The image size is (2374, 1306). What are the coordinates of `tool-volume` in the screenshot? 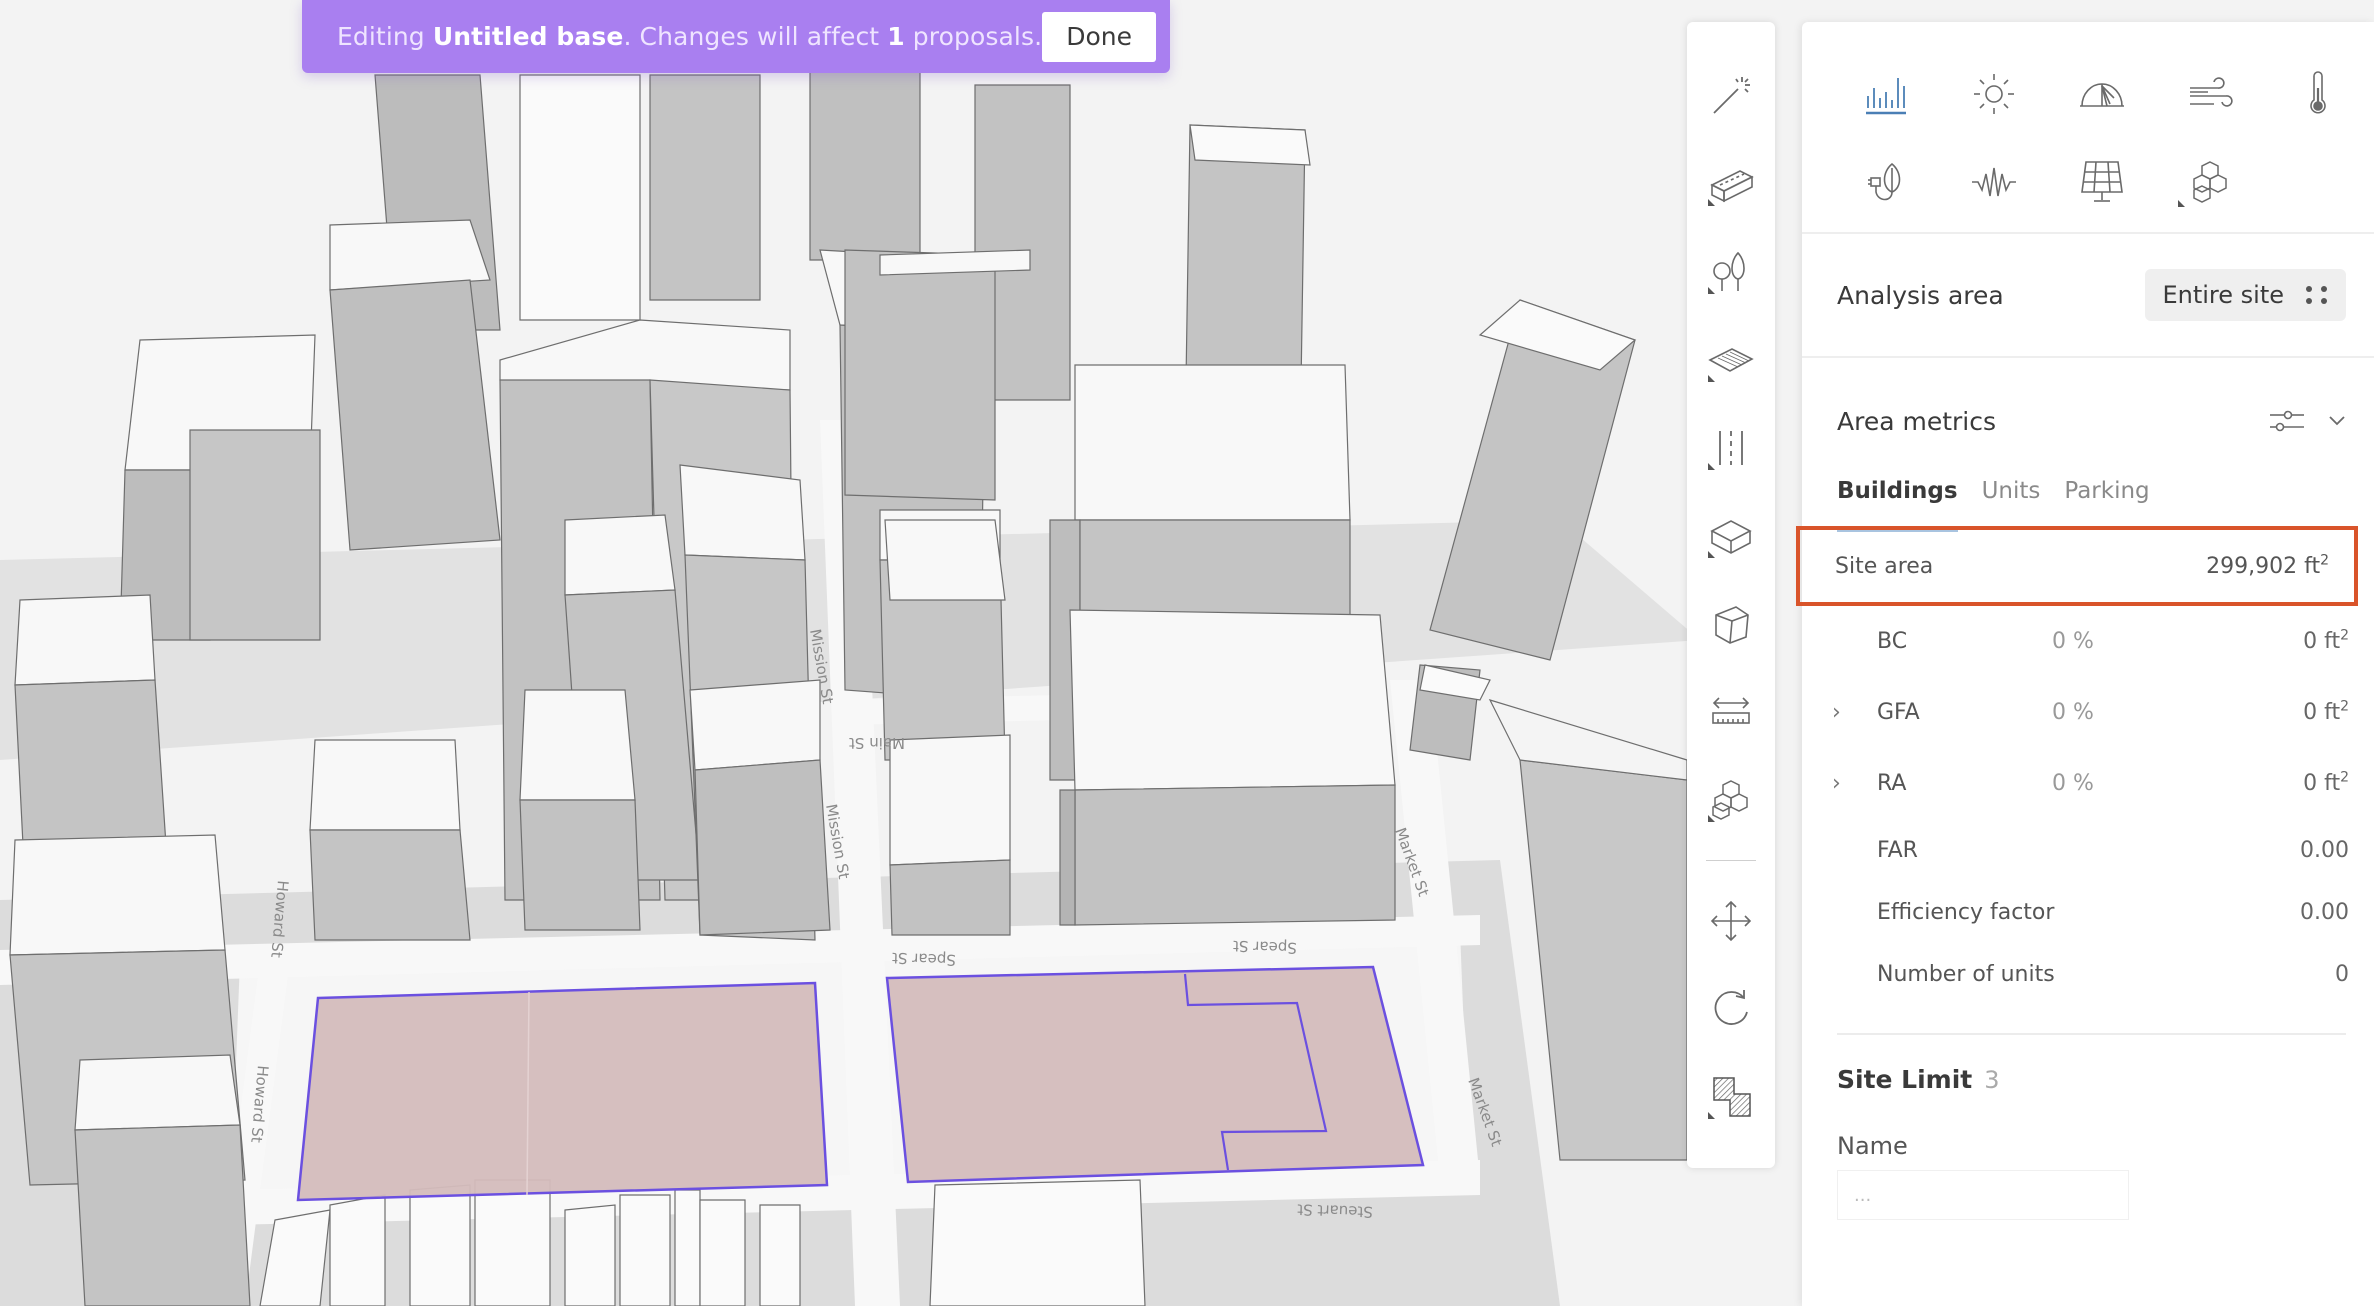 It's located at (1731, 624).